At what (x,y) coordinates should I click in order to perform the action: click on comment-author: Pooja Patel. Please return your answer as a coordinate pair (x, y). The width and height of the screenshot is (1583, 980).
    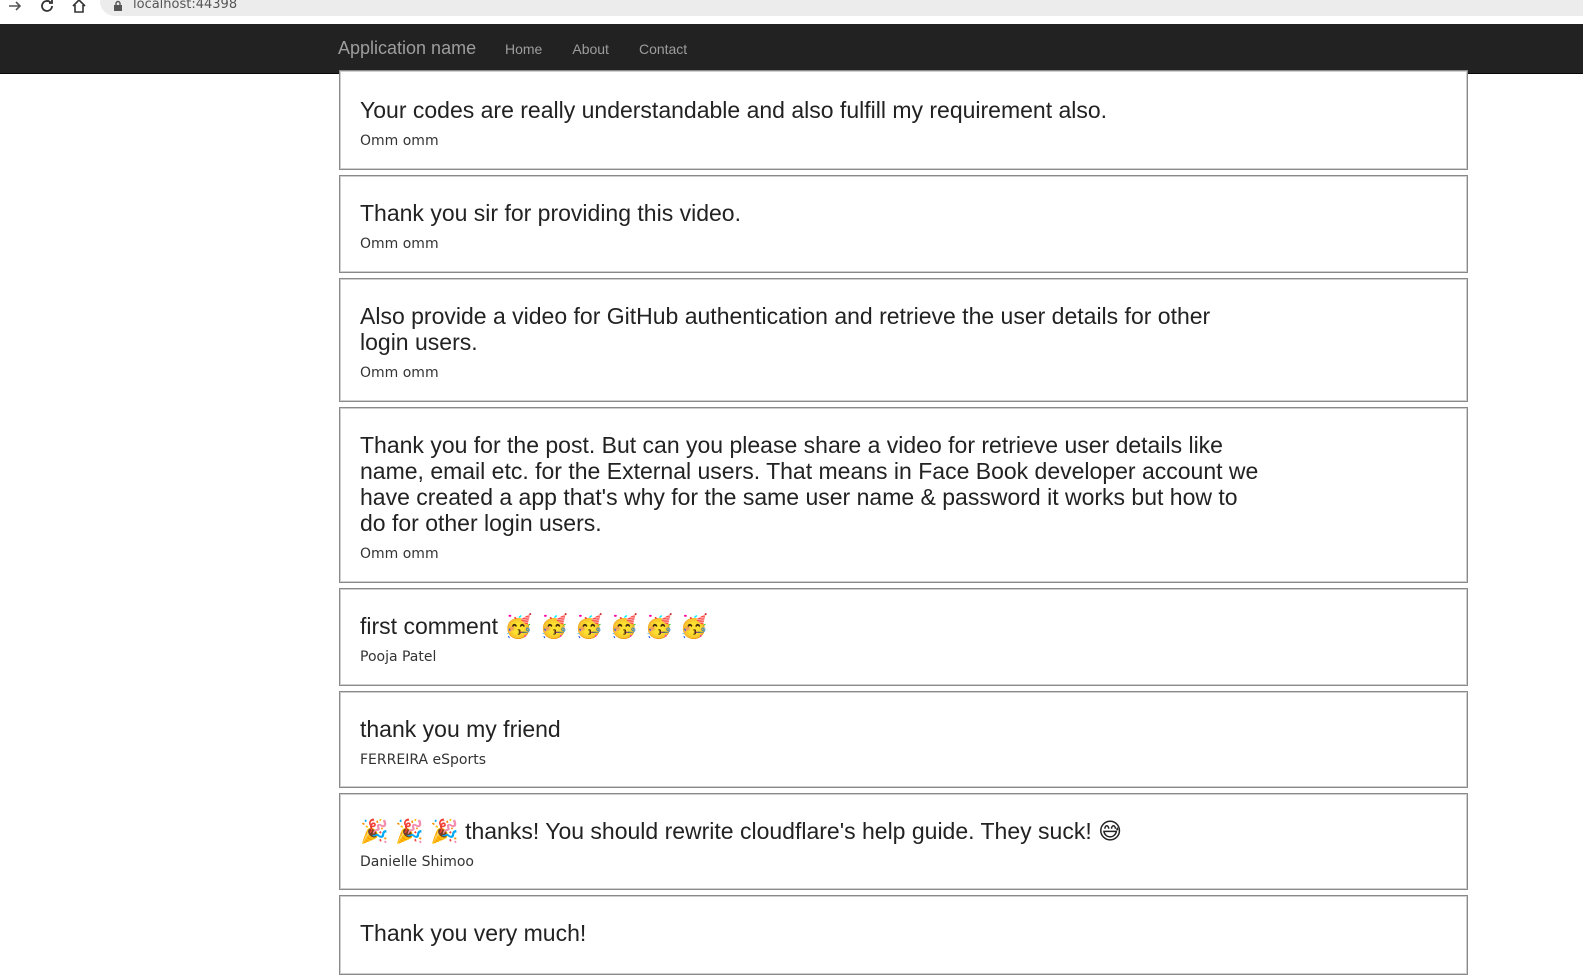
    Looking at the image, I should click on (398, 657).